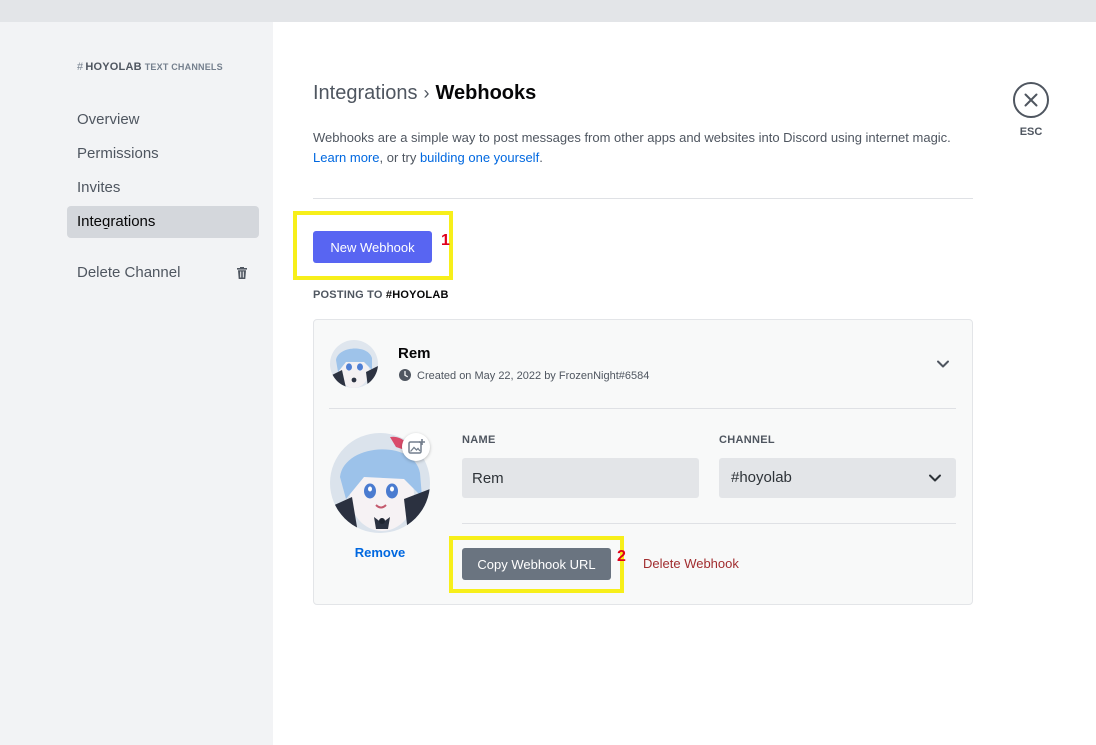  What do you see at coordinates (99, 187) in the screenshot?
I see `sidebar-item-label: Invites` at bounding box center [99, 187].